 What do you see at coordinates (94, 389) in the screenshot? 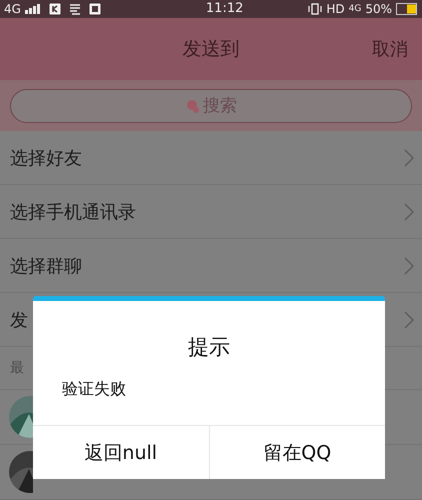
I see `dialog-message: 验证失败` at bounding box center [94, 389].